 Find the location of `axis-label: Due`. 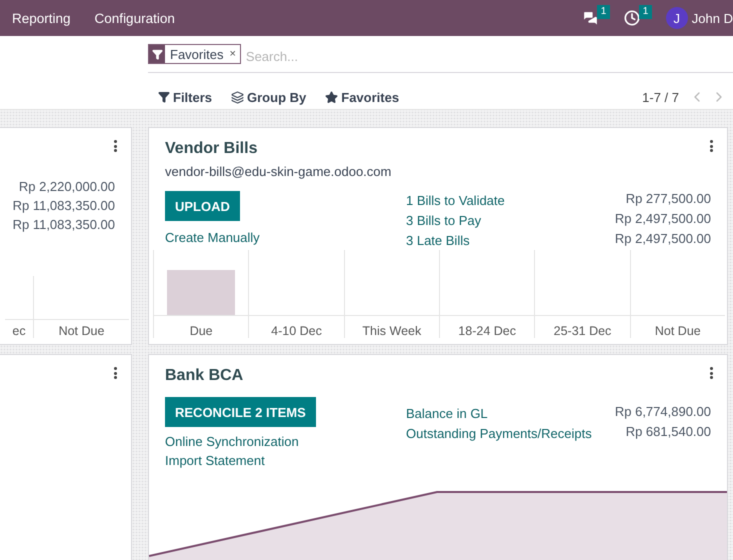

axis-label: Due is located at coordinates (201, 331).